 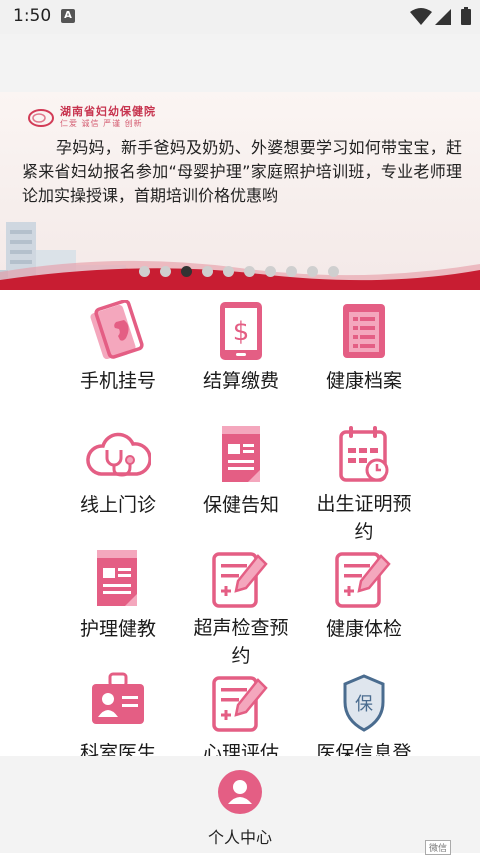 What do you see at coordinates (466, 16) in the screenshot?
I see `battery-icon` at bounding box center [466, 16].